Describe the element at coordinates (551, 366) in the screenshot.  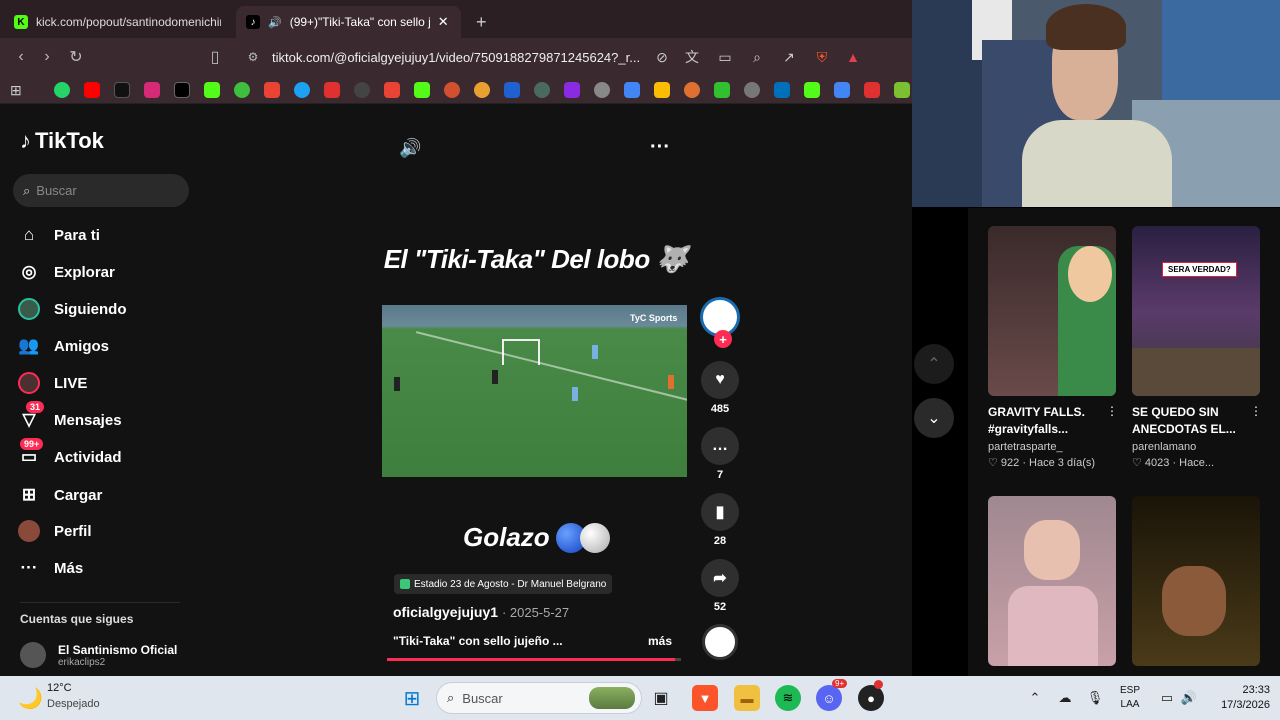
I see `pitch-line` at that location.